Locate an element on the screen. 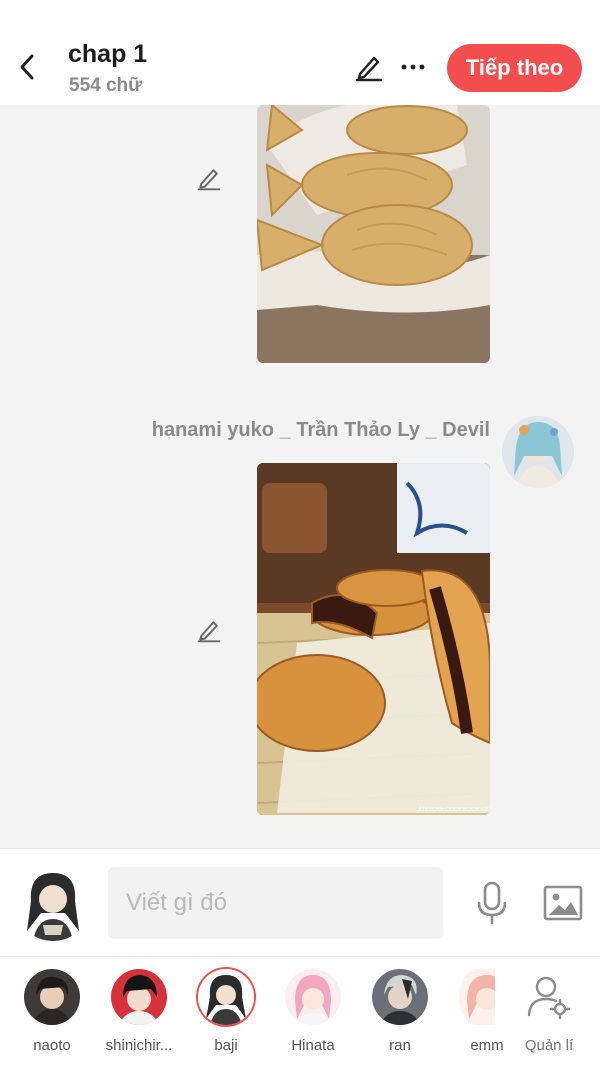 The image size is (600, 1067). message-input is located at coordinates (275, 903).